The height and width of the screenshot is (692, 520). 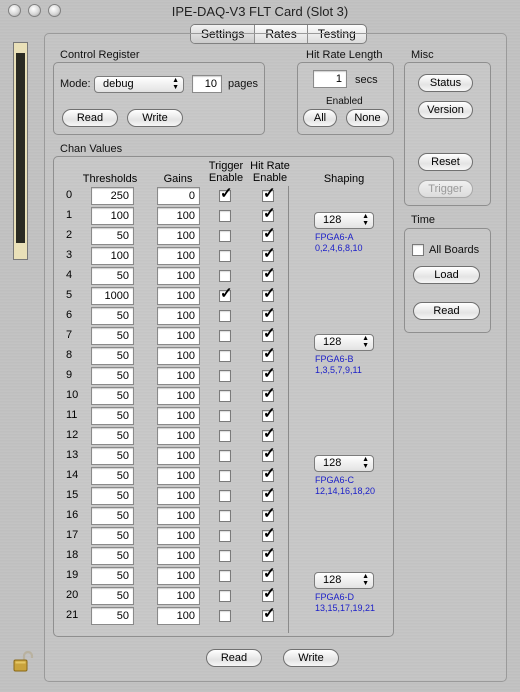 What do you see at coordinates (367, 118) in the screenshot?
I see `enable-none-button: None` at bounding box center [367, 118].